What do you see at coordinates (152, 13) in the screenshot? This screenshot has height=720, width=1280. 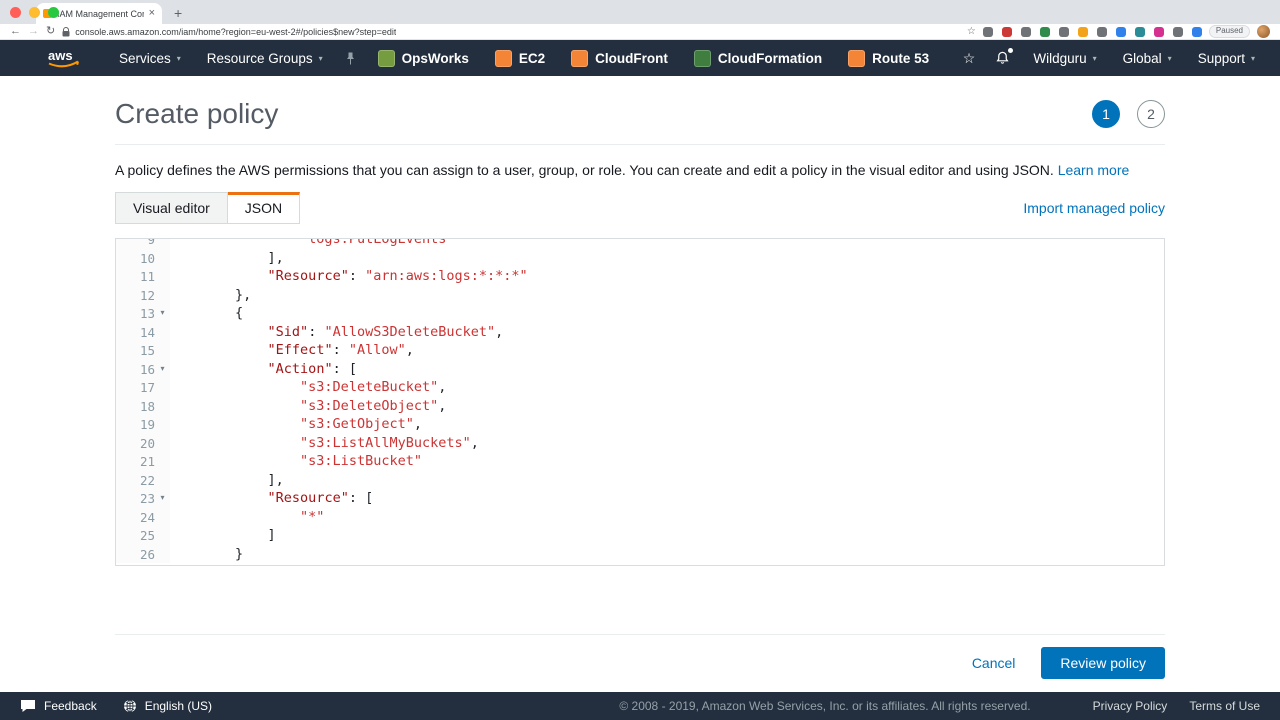 I see `tab-close-icon: ×` at bounding box center [152, 13].